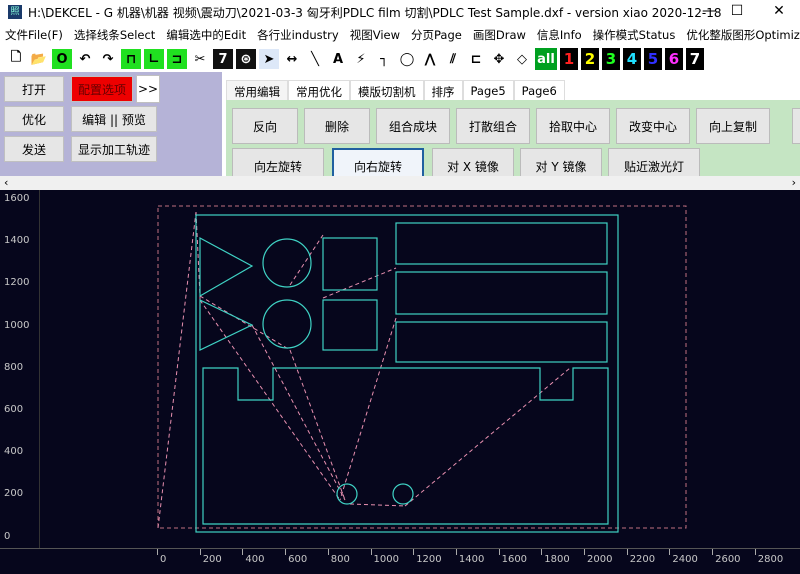 The height and width of the screenshot is (574, 800). Describe the element at coordinates (34, 89) in the screenshot. I see `open-button: 打开` at that location.